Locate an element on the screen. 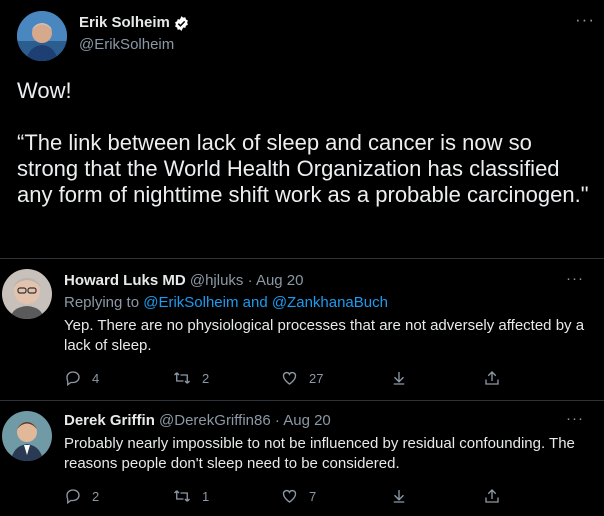 Image resolution: width=604 pixels, height=516 pixels. action-bar: 2 1 7 is located at coordinates (314, 496).